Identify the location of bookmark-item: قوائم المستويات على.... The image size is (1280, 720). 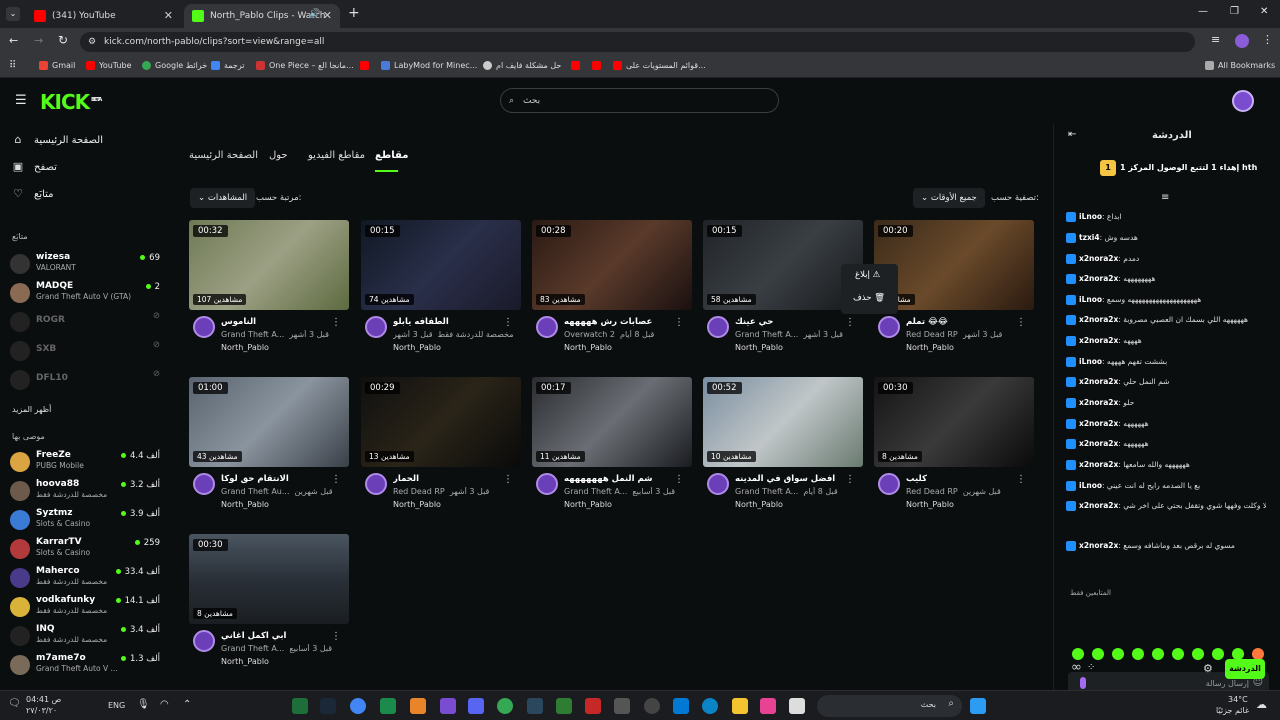
(659, 65).